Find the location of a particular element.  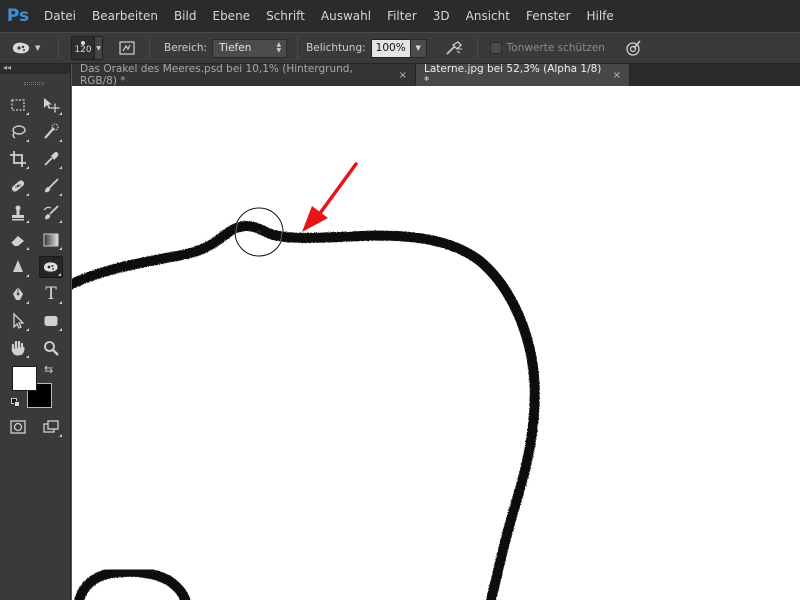

healing-brush-icon is located at coordinates (18, 186).